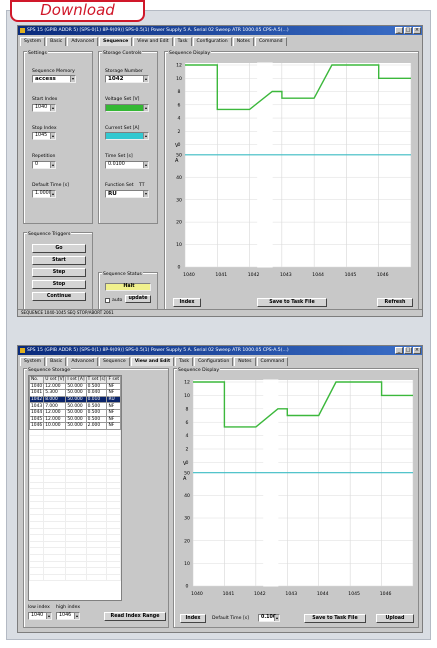  Describe the element at coordinates (59, 272) in the screenshot. I see `step-button: Step` at that location.